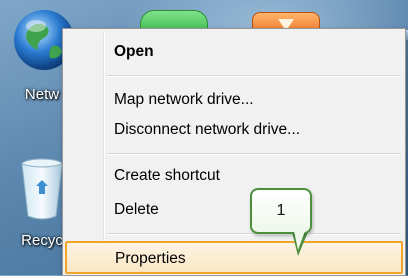 This screenshot has width=408, height=276. What do you see at coordinates (234, 257) in the screenshot?
I see `menu-item-properties: Properties` at bounding box center [234, 257].